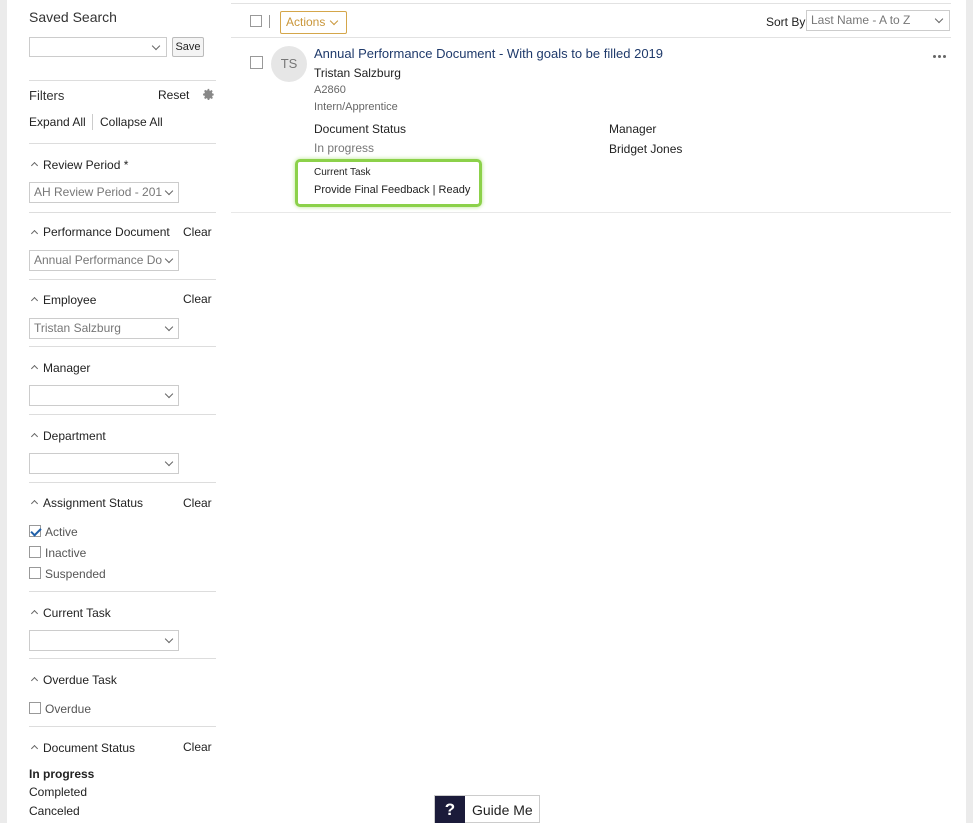 Image resolution: width=973 pixels, height=823 pixels. I want to click on review-period-select: AH Review Period - 2019, so click(104, 192).